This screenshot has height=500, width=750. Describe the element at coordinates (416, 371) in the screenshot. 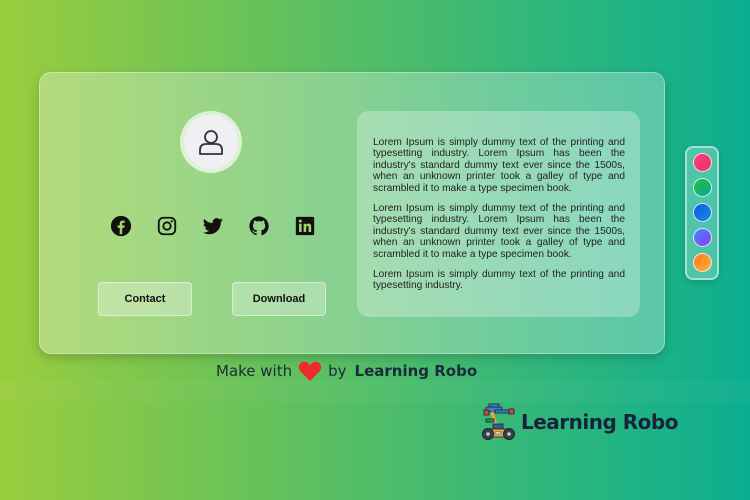

I see `brand-name: Learning Robo` at that location.